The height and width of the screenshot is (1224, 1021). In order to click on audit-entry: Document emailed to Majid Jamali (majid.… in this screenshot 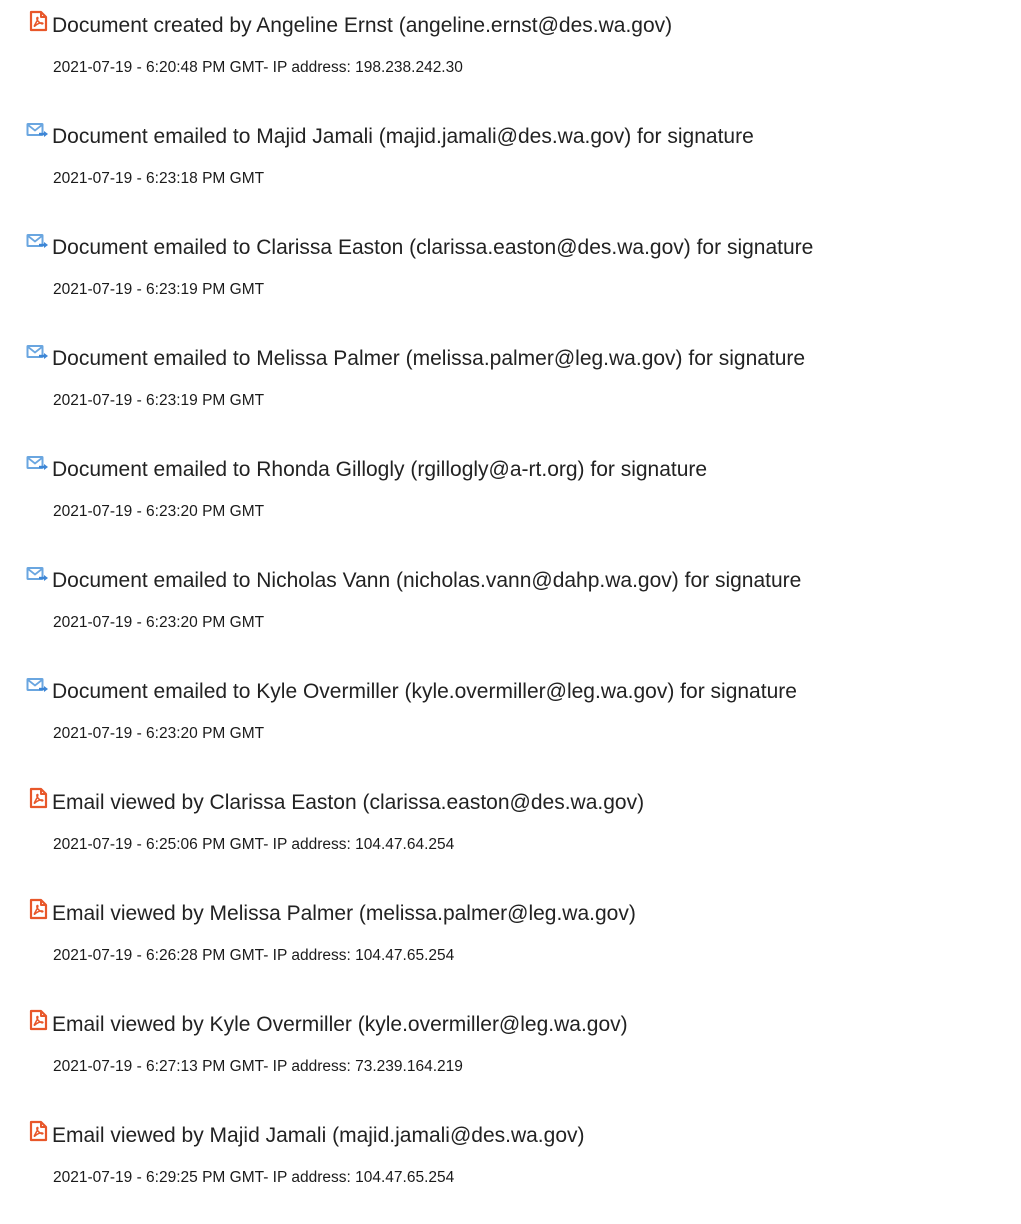, I will do `click(510, 156)`.